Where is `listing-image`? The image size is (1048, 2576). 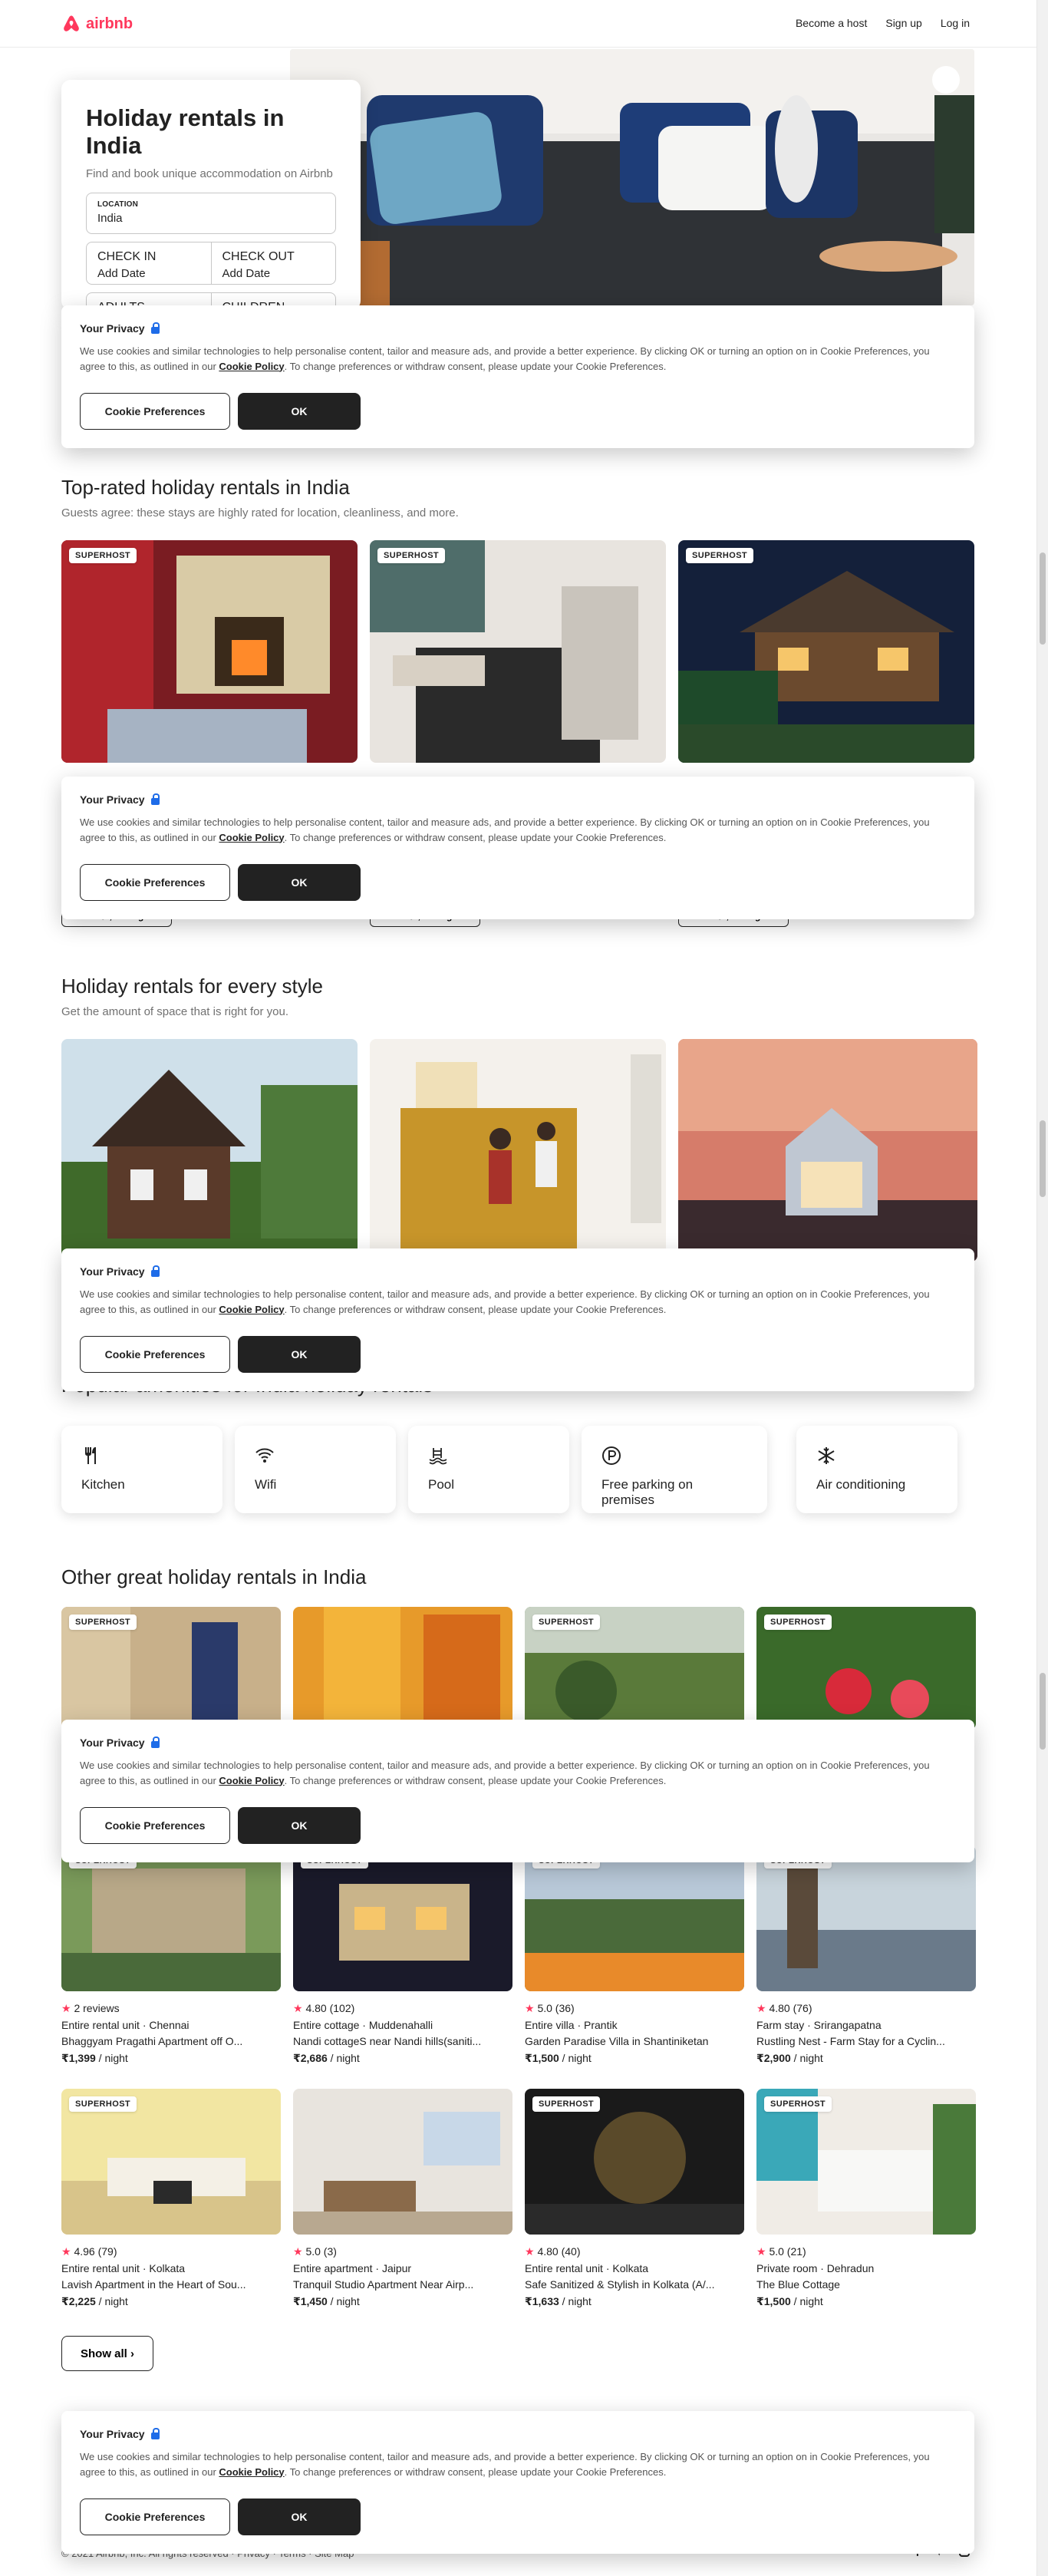
listing-image is located at coordinates (402, 2162).